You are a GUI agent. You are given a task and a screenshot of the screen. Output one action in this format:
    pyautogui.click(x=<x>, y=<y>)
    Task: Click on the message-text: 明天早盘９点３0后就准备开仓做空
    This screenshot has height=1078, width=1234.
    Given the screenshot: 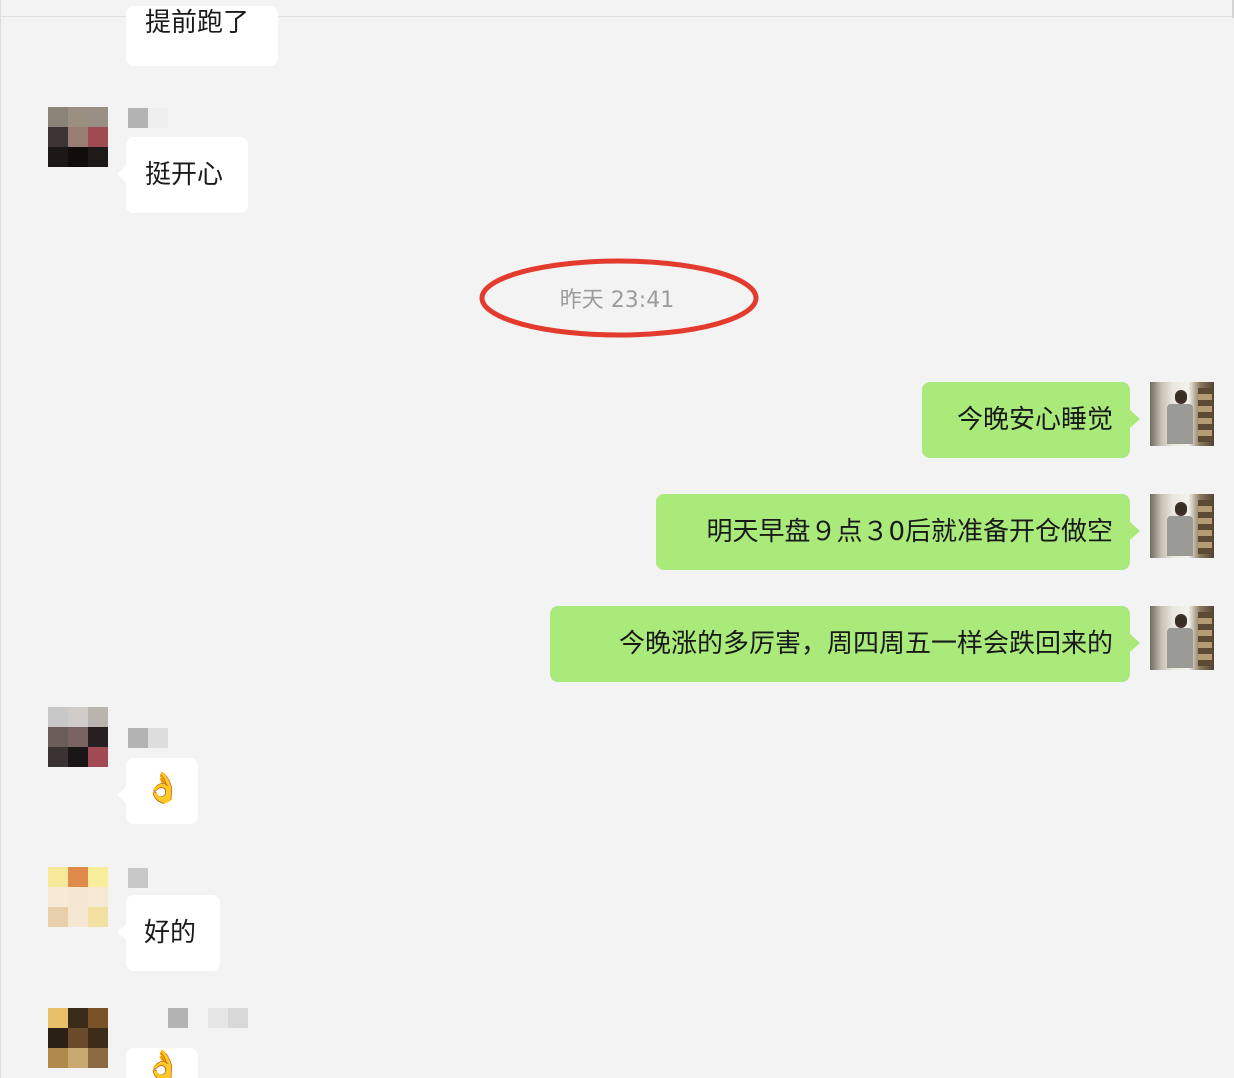 What is the action you would take?
    pyautogui.click(x=909, y=532)
    